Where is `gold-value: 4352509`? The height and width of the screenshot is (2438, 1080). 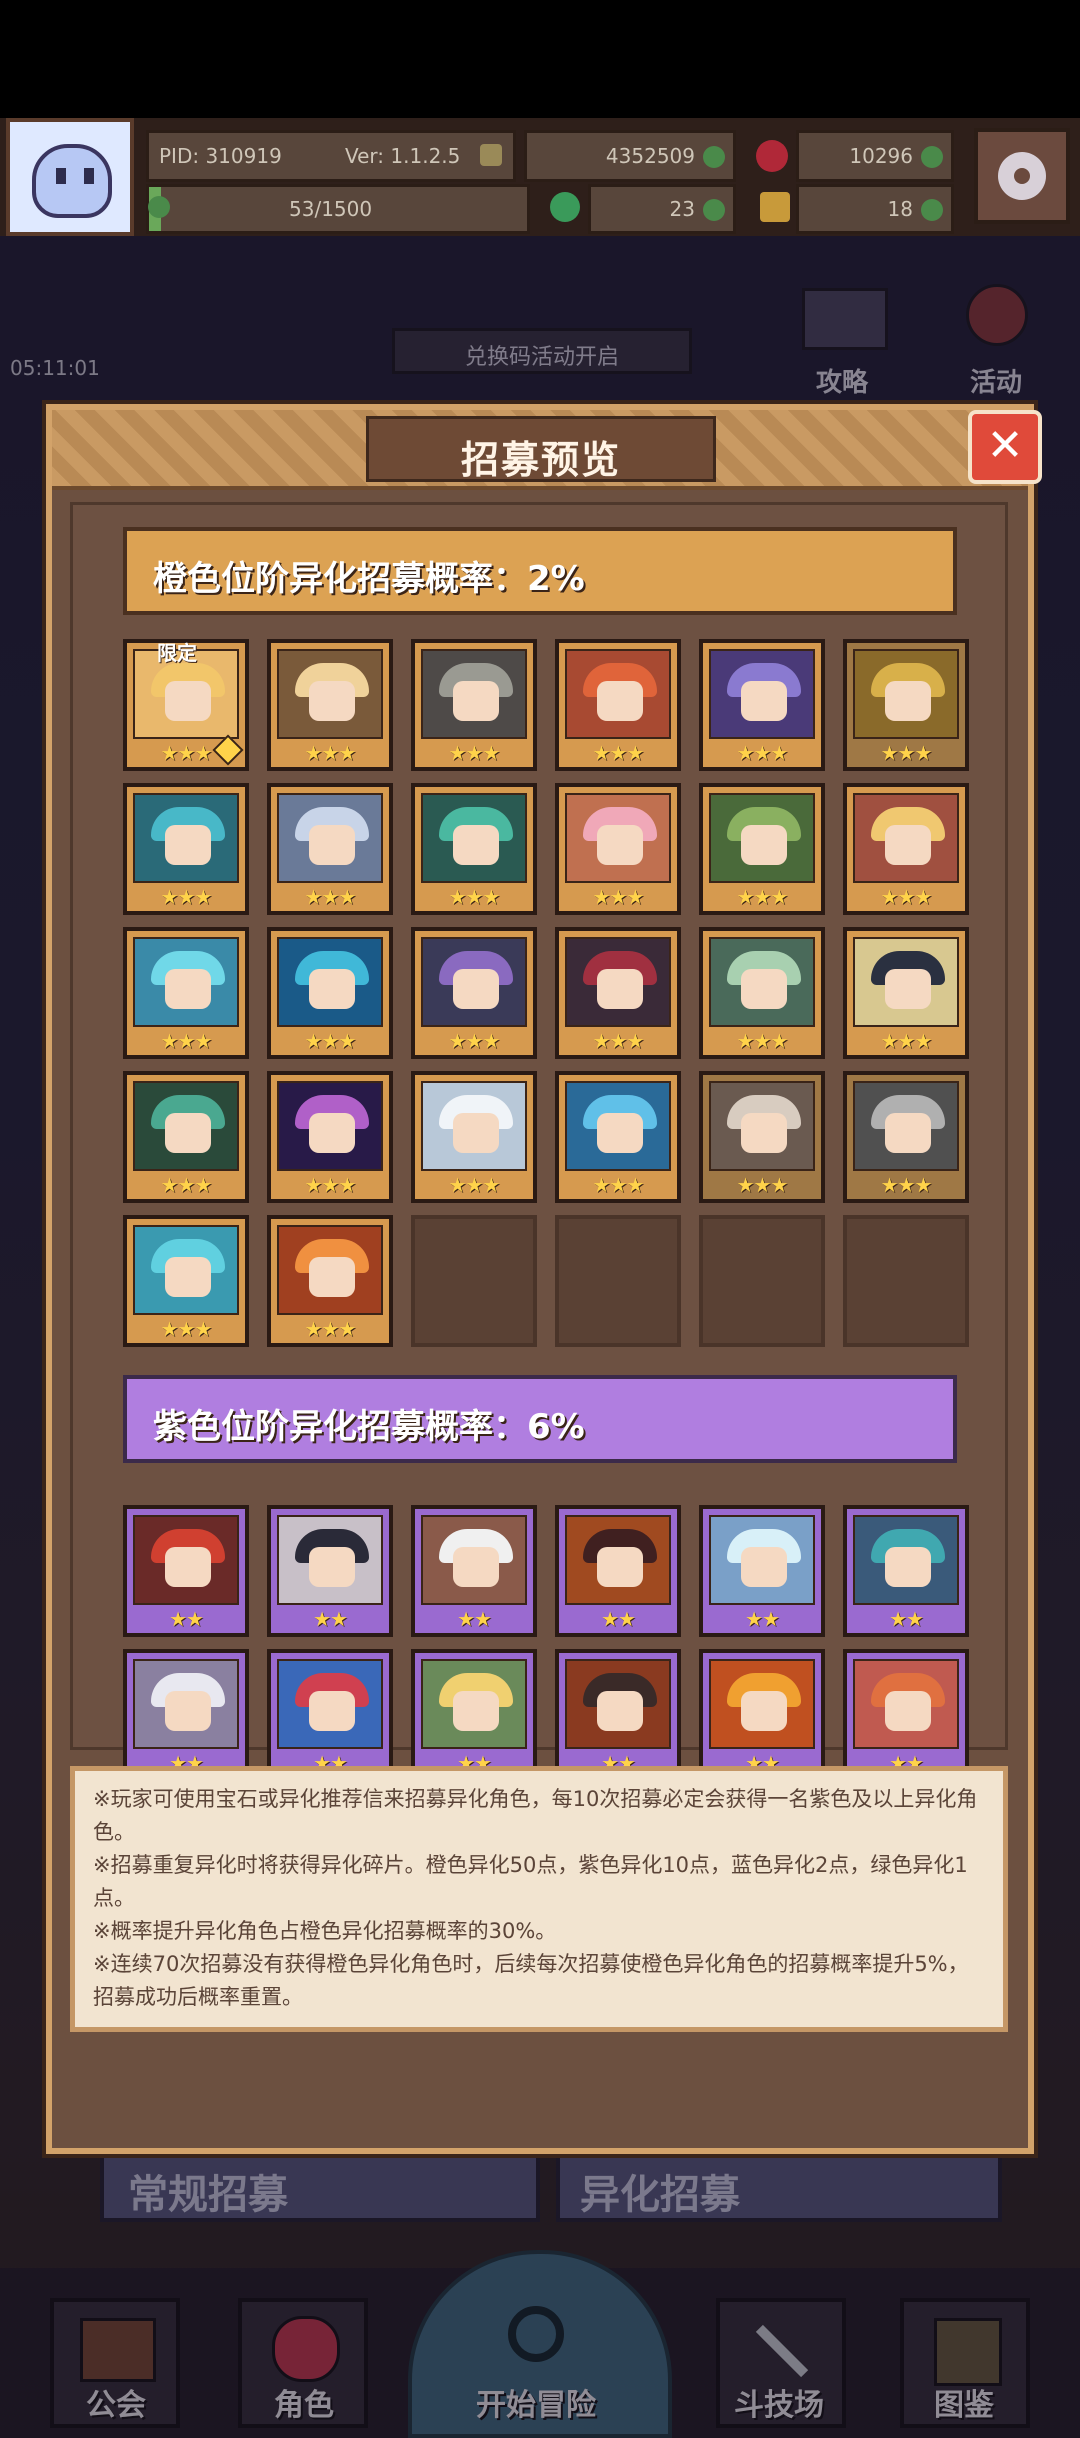
gold-value: 4352509 is located at coordinates (650, 156).